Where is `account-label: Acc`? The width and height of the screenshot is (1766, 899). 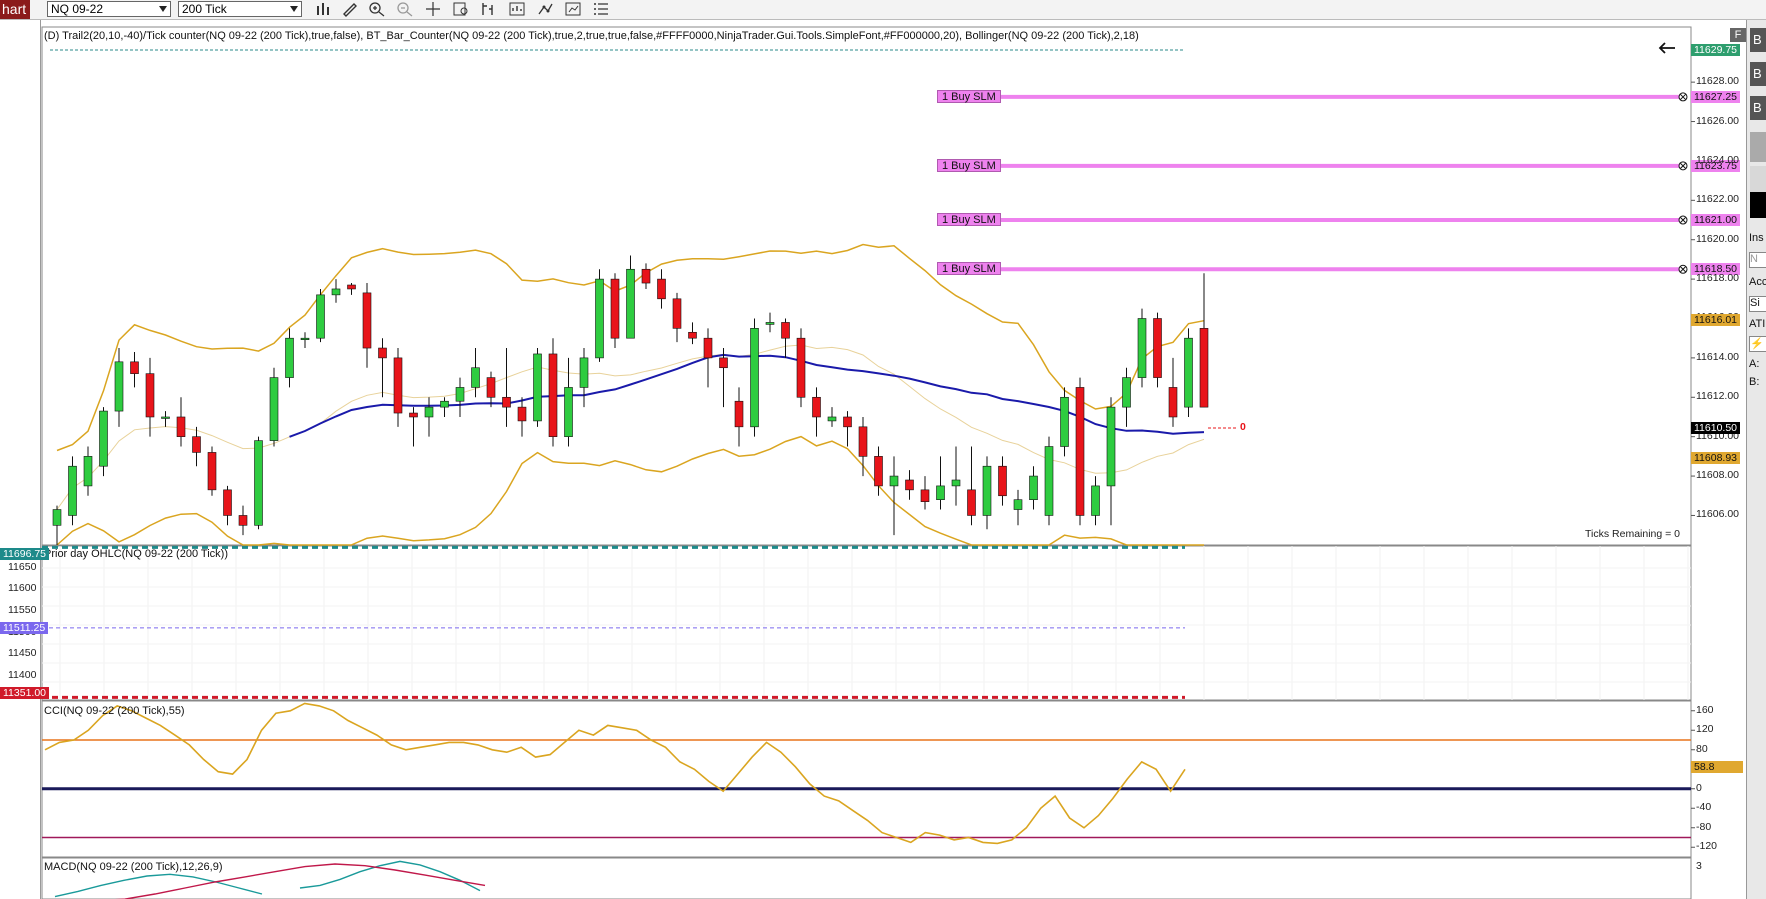
account-label: Acc is located at coordinates (1757, 282).